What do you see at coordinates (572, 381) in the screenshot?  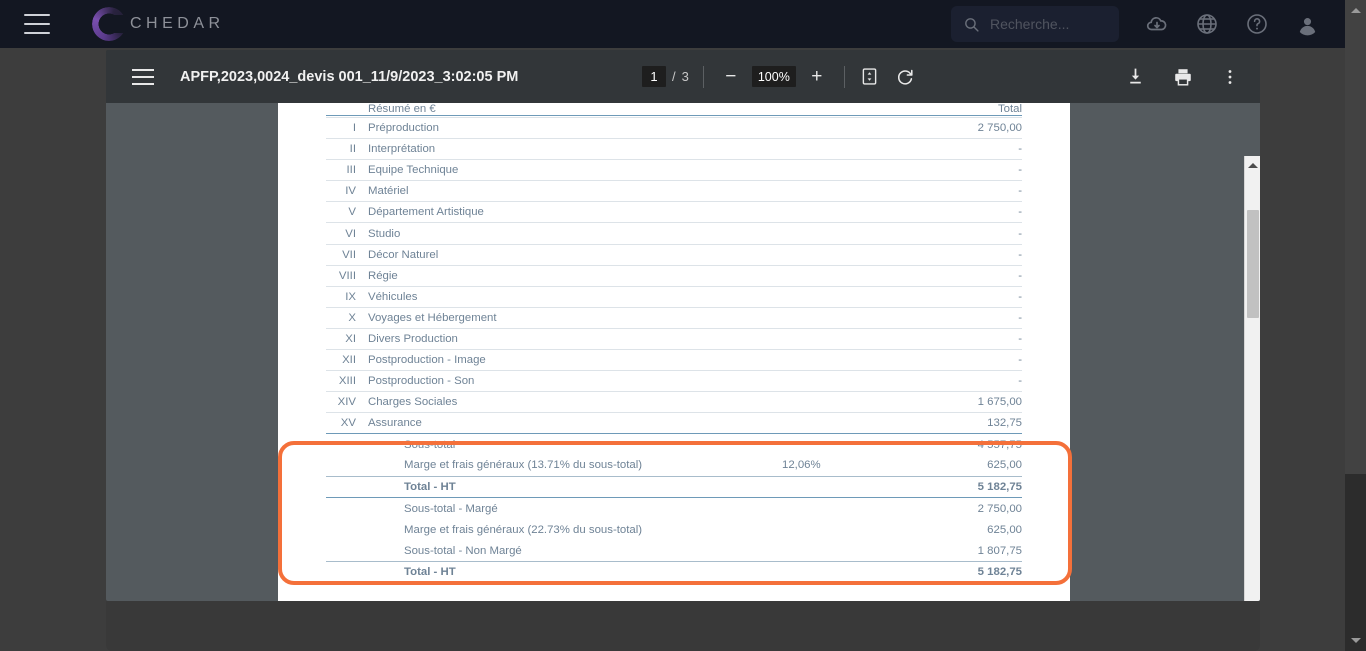 I see `row-label: Postproduction - Son` at bounding box center [572, 381].